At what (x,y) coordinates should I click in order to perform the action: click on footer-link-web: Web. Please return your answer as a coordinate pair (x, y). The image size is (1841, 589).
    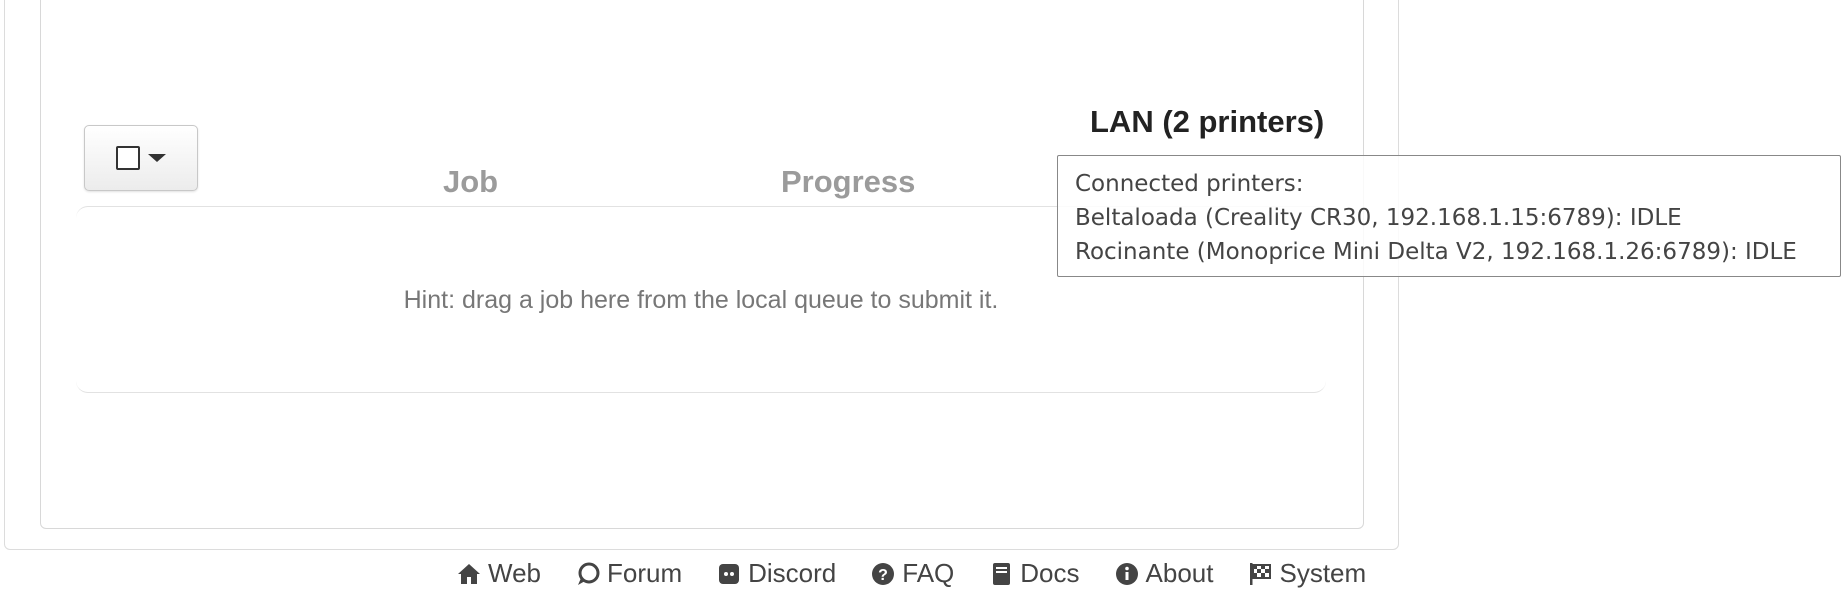
    Looking at the image, I should click on (498, 573).